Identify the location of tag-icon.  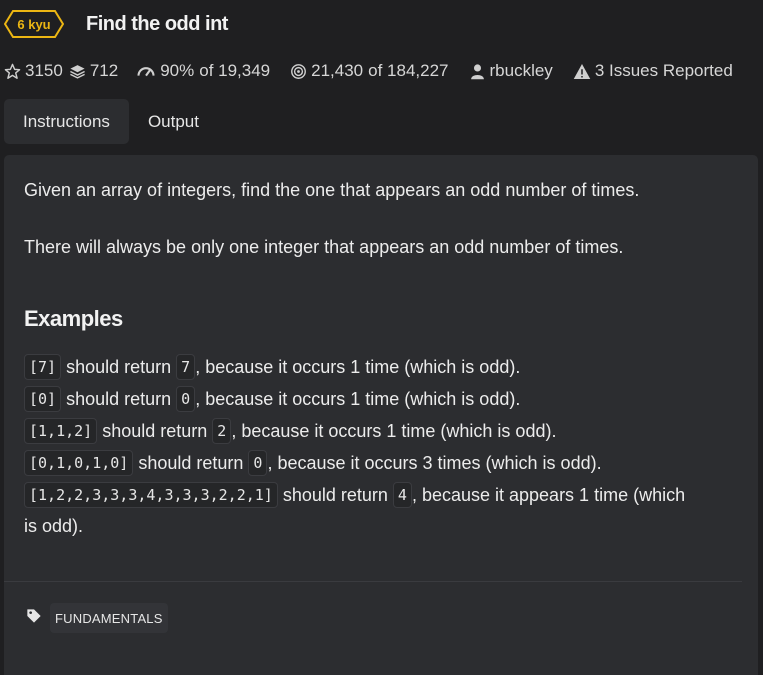
(34, 616).